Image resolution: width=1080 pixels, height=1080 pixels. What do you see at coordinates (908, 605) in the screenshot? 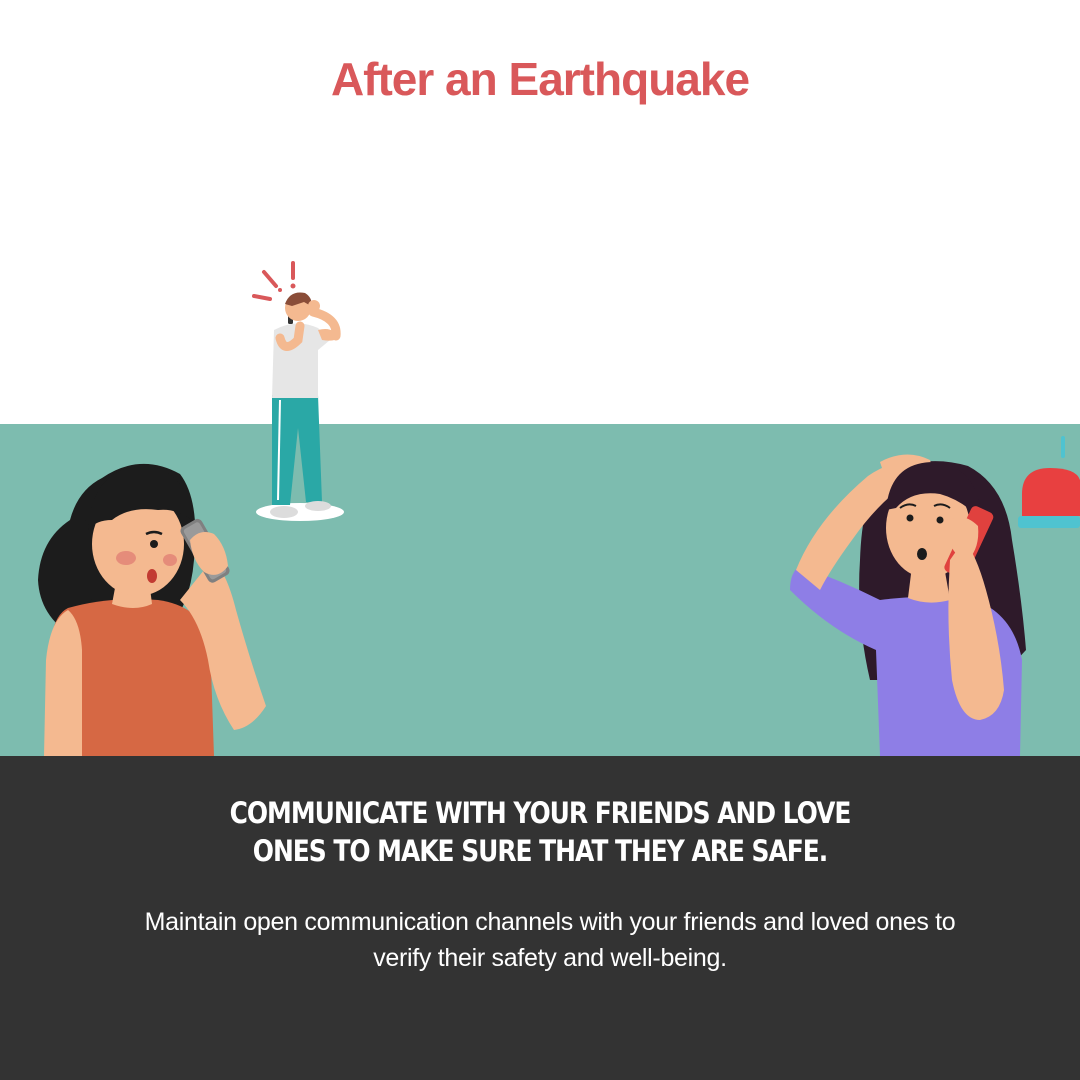
I see `worried-woman-on-phone-illustration` at bounding box center [908, 605].